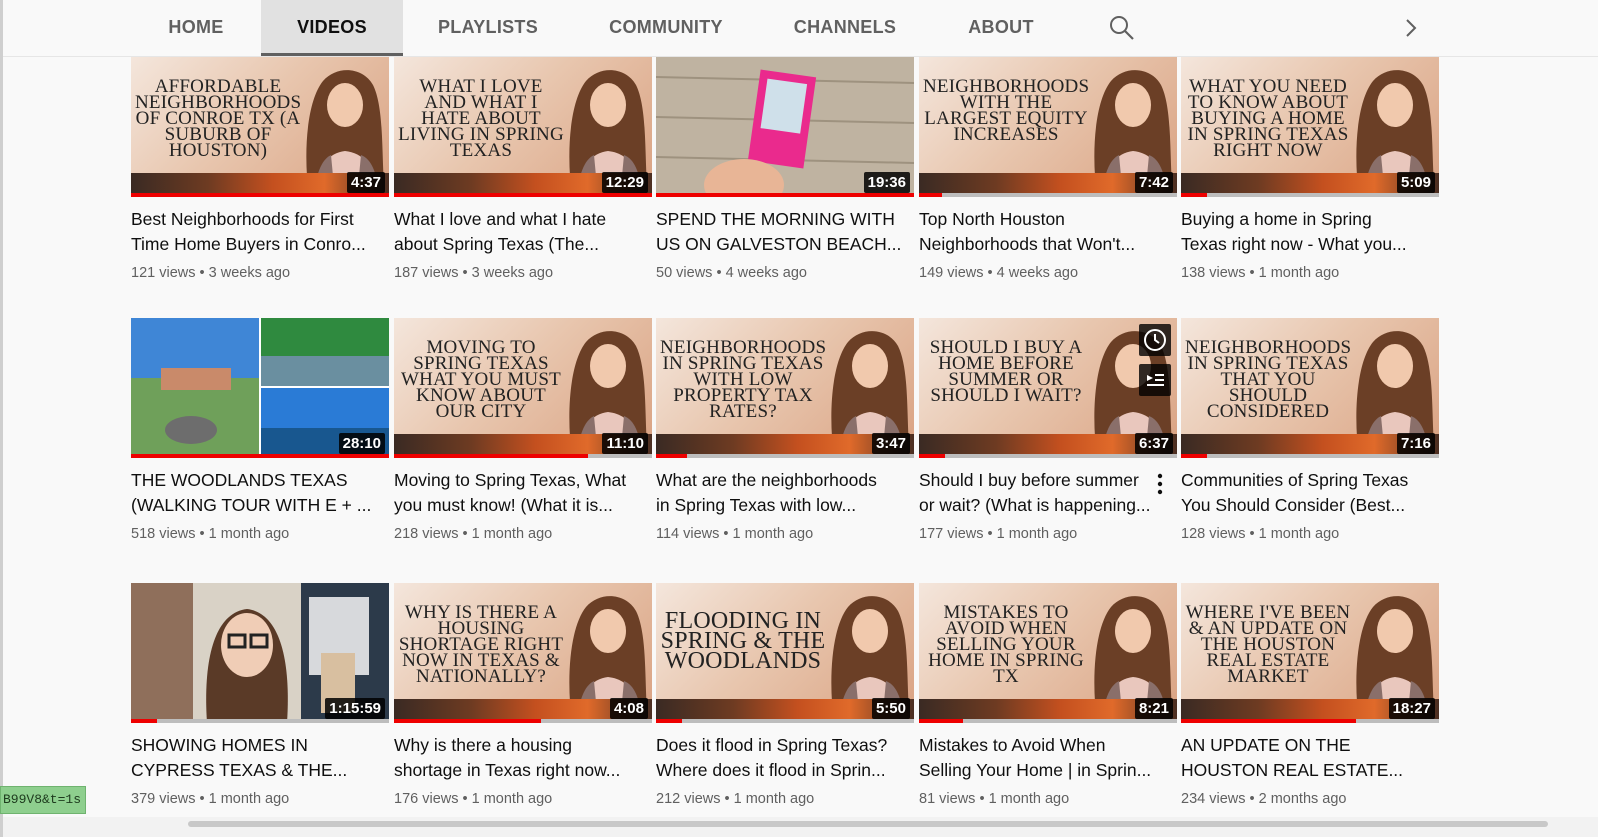 The image size is (1598, 837). I want to click on video-title-line: Top North Houston, so click(992, 219).